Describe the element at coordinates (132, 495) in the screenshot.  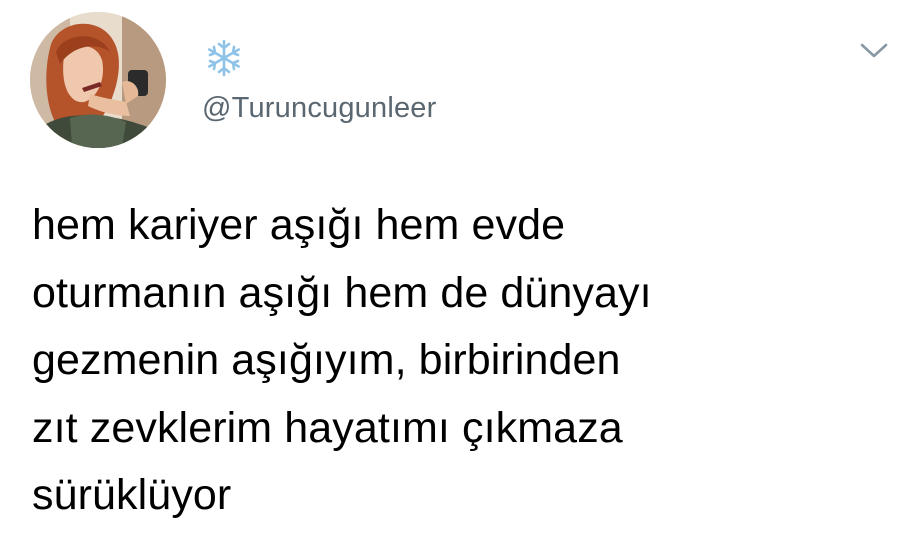
I see `tweet-text-line: sürüklüyor` at that location.